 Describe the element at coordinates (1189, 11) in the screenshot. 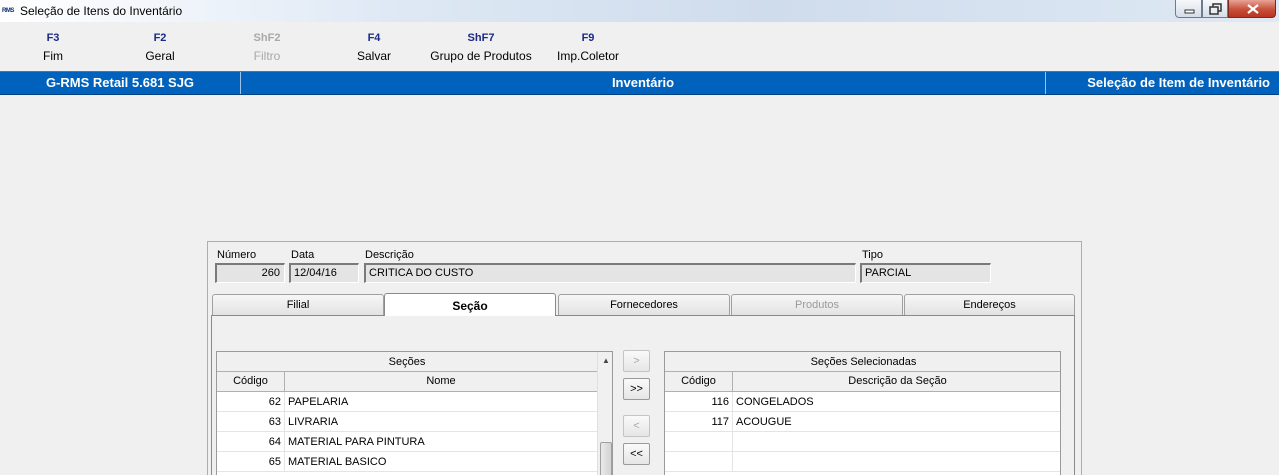

I see `minimize-icon` at that location.